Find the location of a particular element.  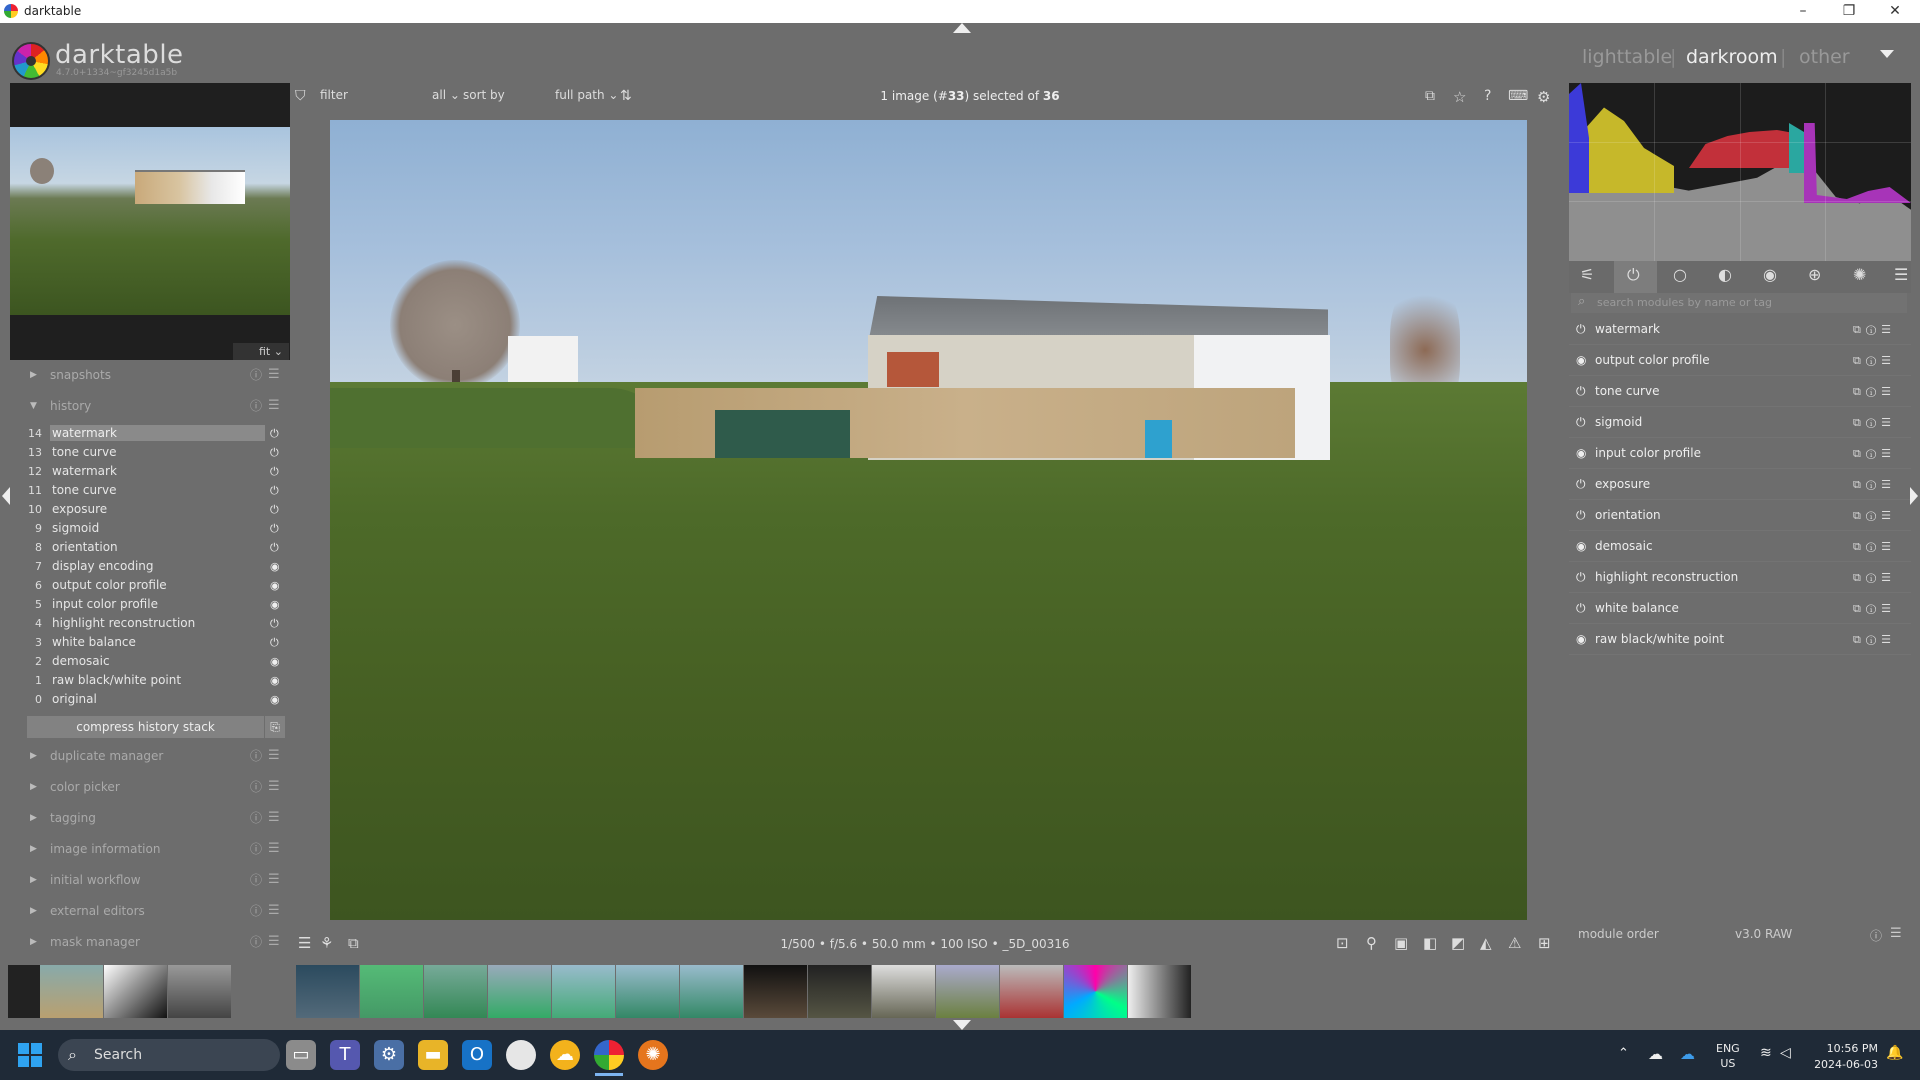

collapse-filmstrip-arrow is located at coordinates (962, 1025).